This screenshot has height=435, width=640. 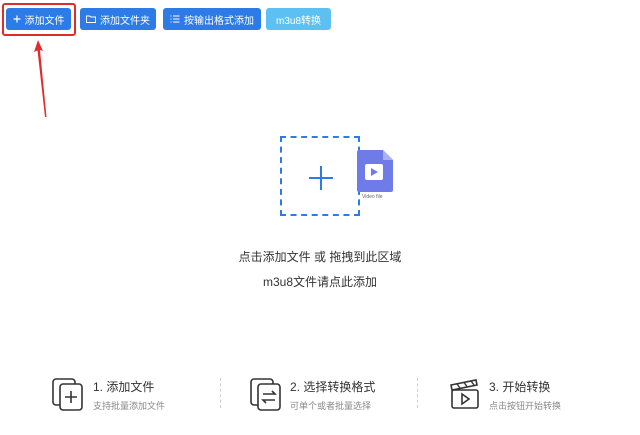 I want to click on add-folder-label: 添加文件夹, so click(x=125, y=21).